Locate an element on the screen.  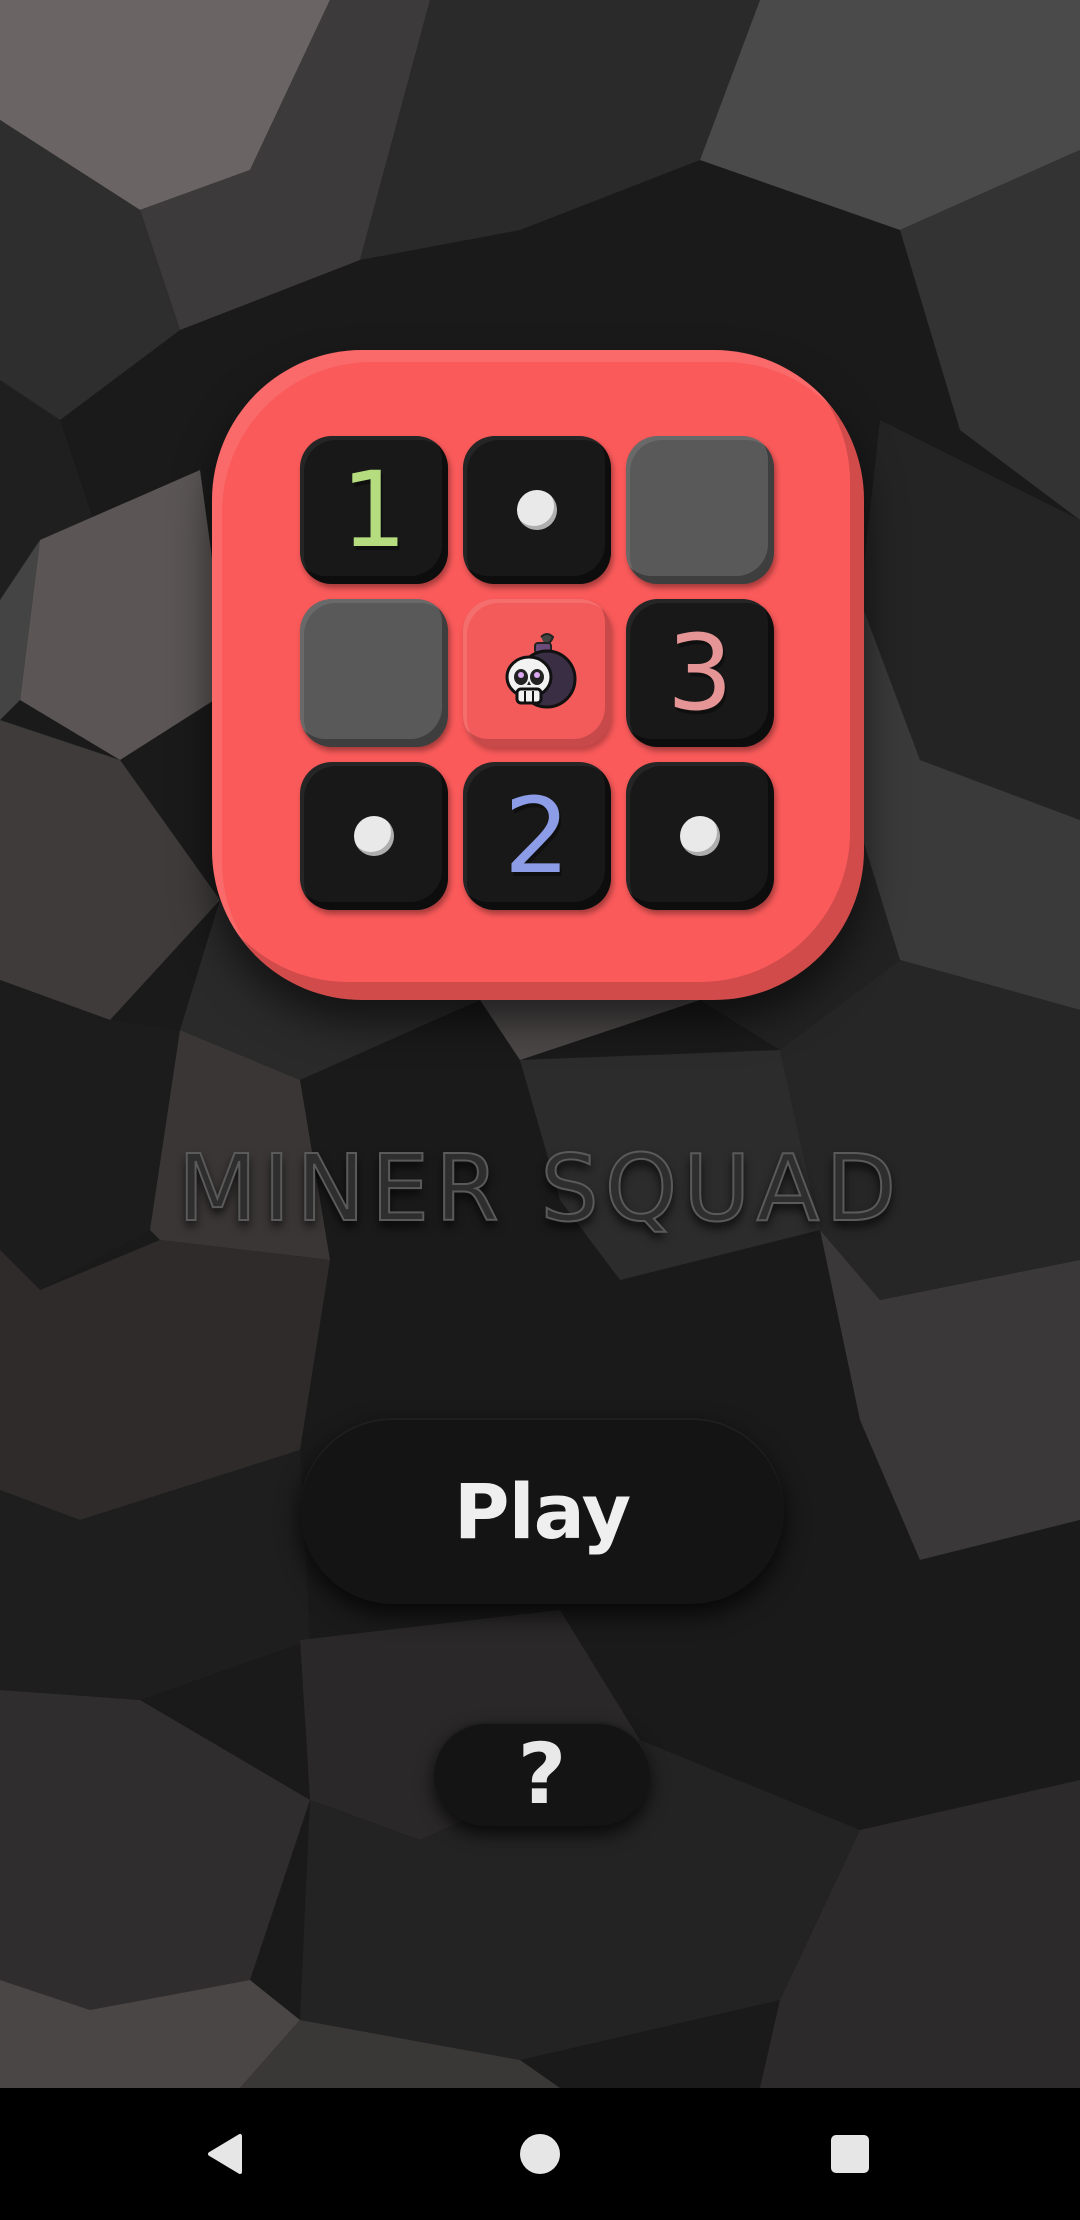
logo-tile-number: 1 is located at coordinates (374, 510).